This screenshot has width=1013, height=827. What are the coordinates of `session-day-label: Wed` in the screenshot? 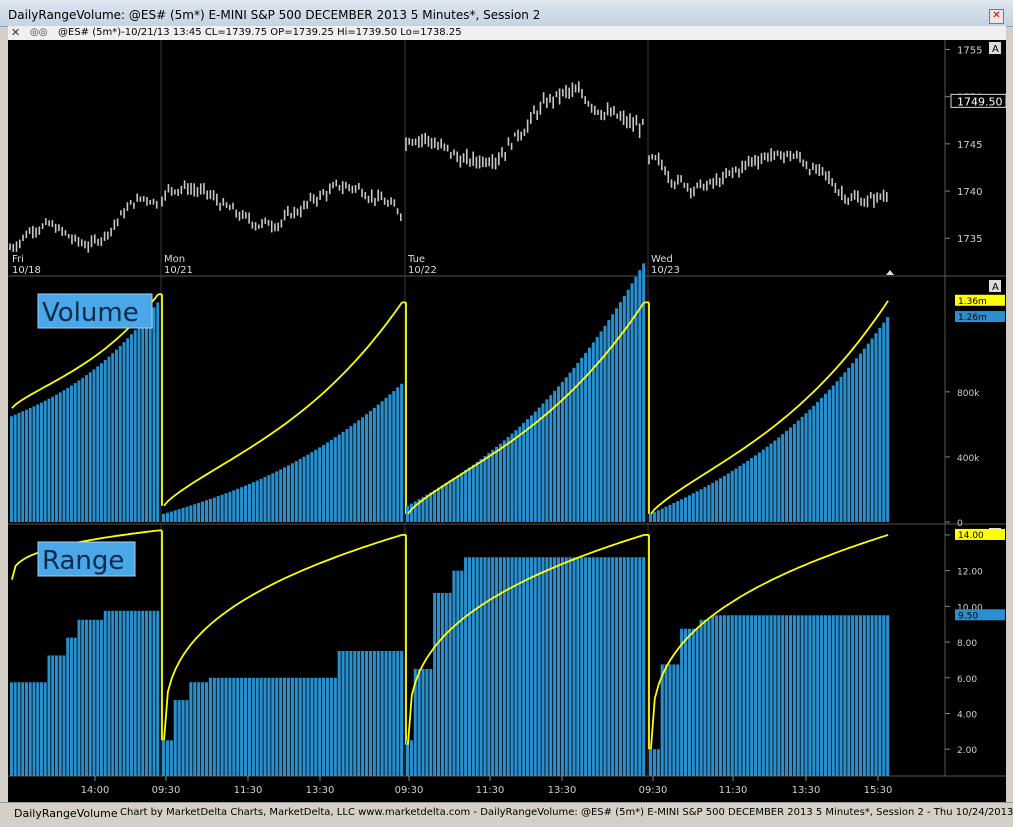 It's located at (662, 259).